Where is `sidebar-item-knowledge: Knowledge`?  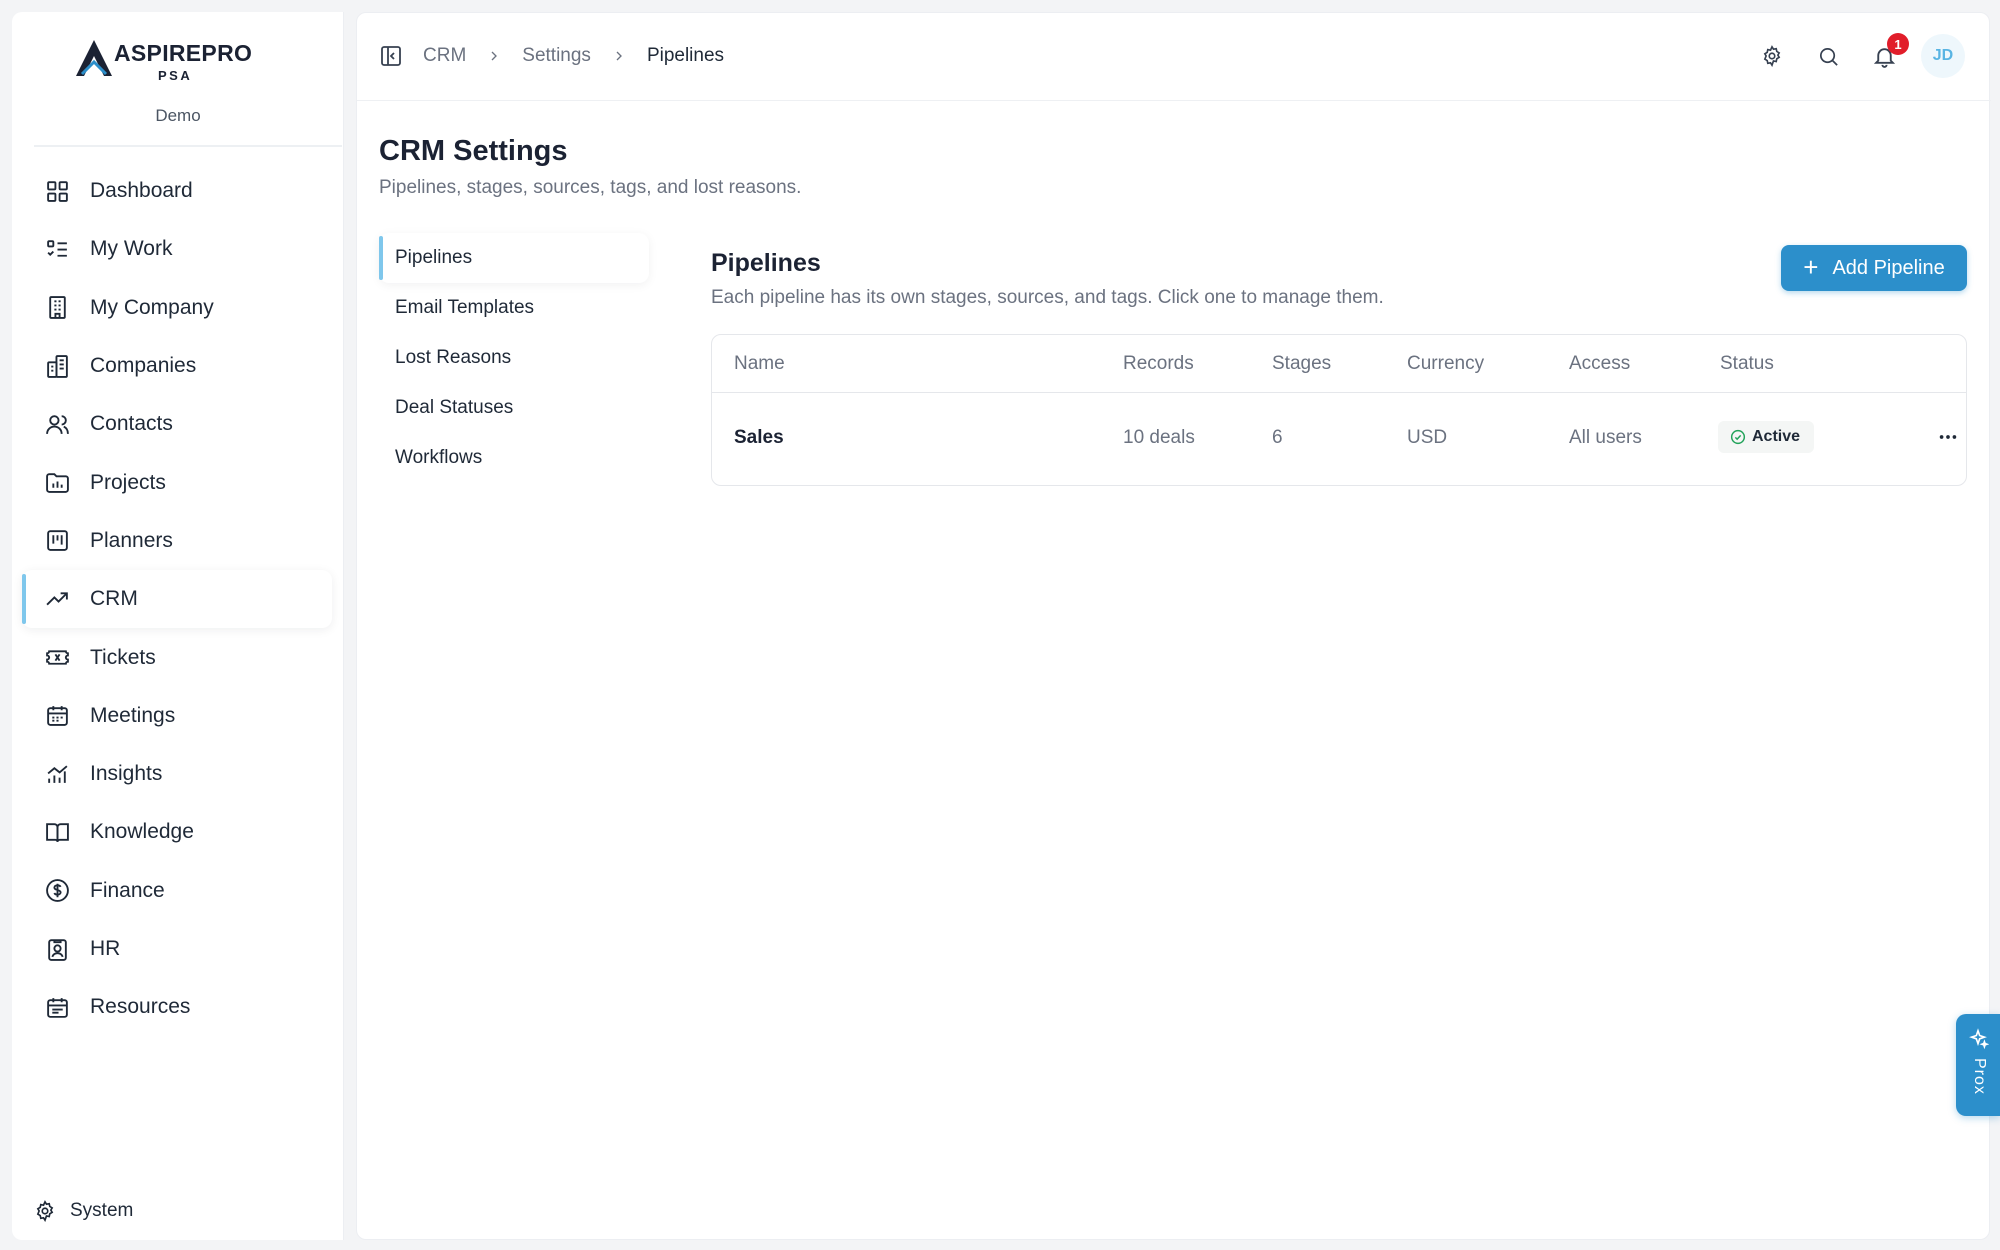
sidebar-item-knowledge: Knowledge is located at coordinates (183, 832).